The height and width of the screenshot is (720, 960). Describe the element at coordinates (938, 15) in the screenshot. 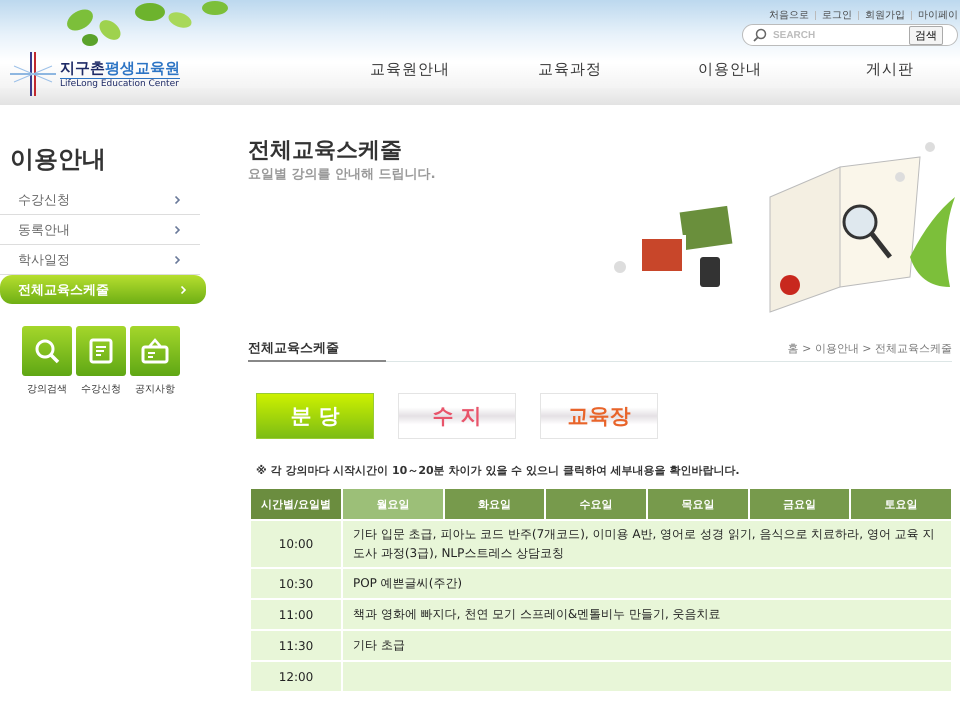

I see `top-link: 마이페이` at that location.